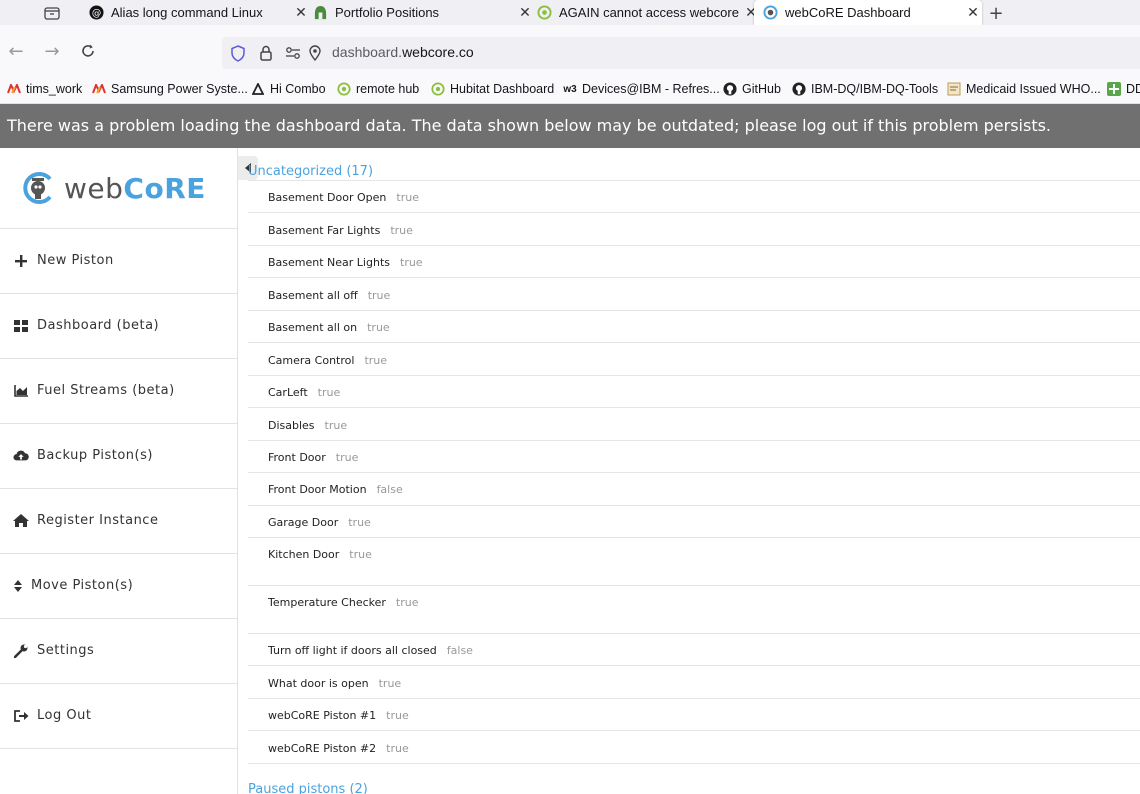  Describe the element at coordinates (694, 197) in the screenshot. I see `piston-row: Basement Door Open true` at that location.